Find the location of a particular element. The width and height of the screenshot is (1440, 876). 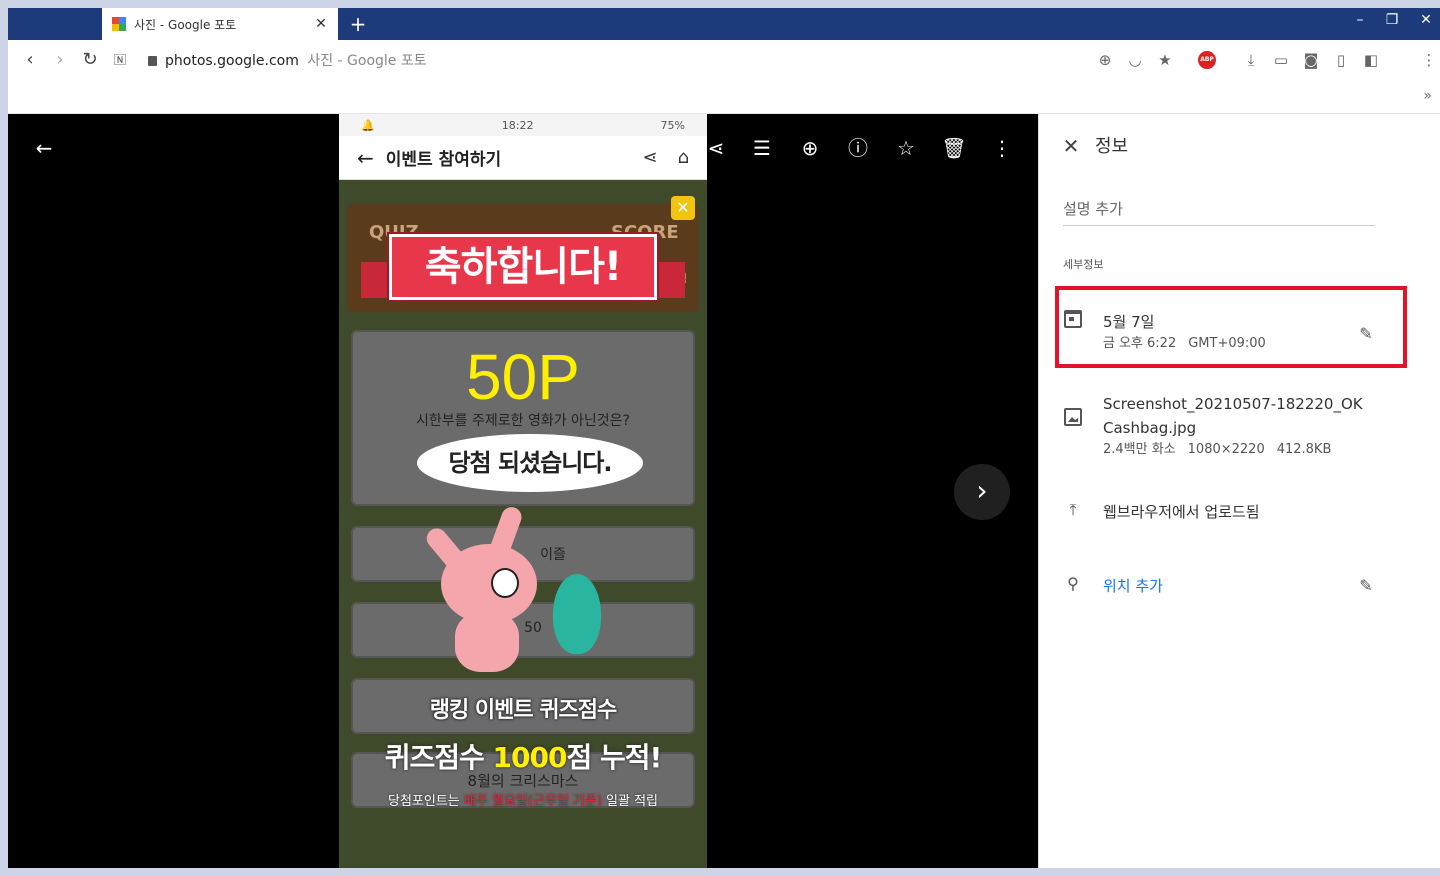

date-time: 오후 6:22 is located at coordinates (1147, 343).